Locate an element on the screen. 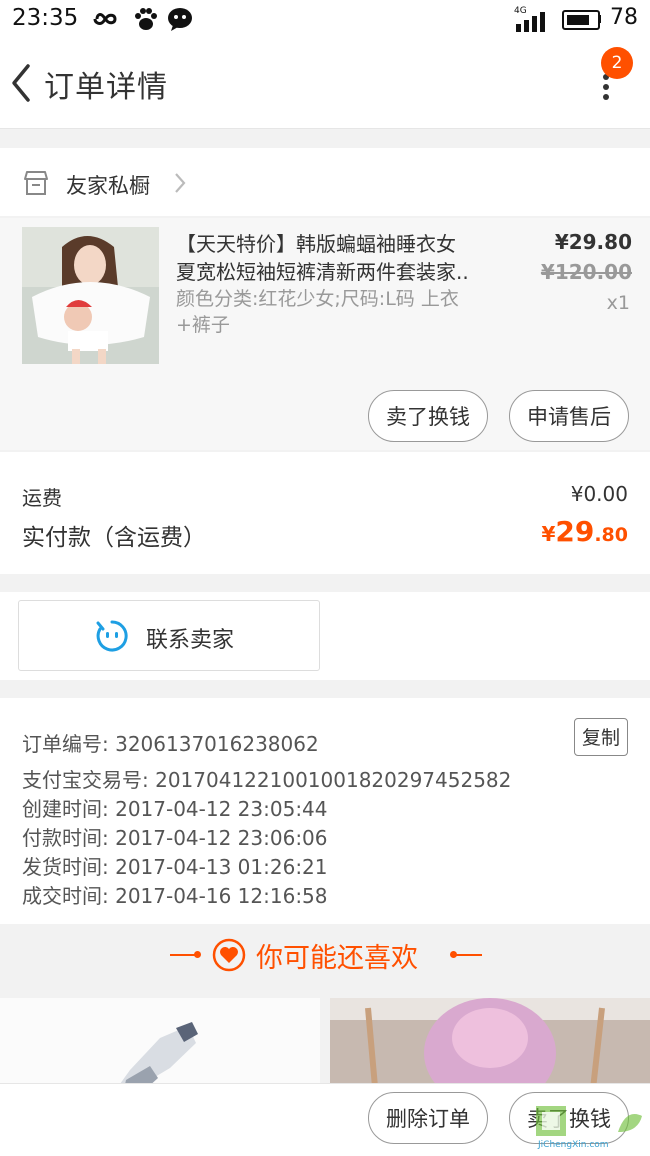 Image resolution: width=650 pixels, height=1156 pixels. heart-icon is located at coordinates (229, 955).